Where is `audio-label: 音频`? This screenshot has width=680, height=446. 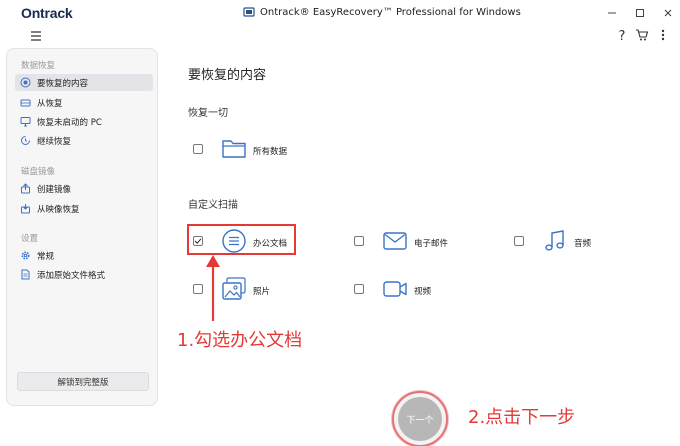
audio-label: 音频 is located at coordinates (583, 244).